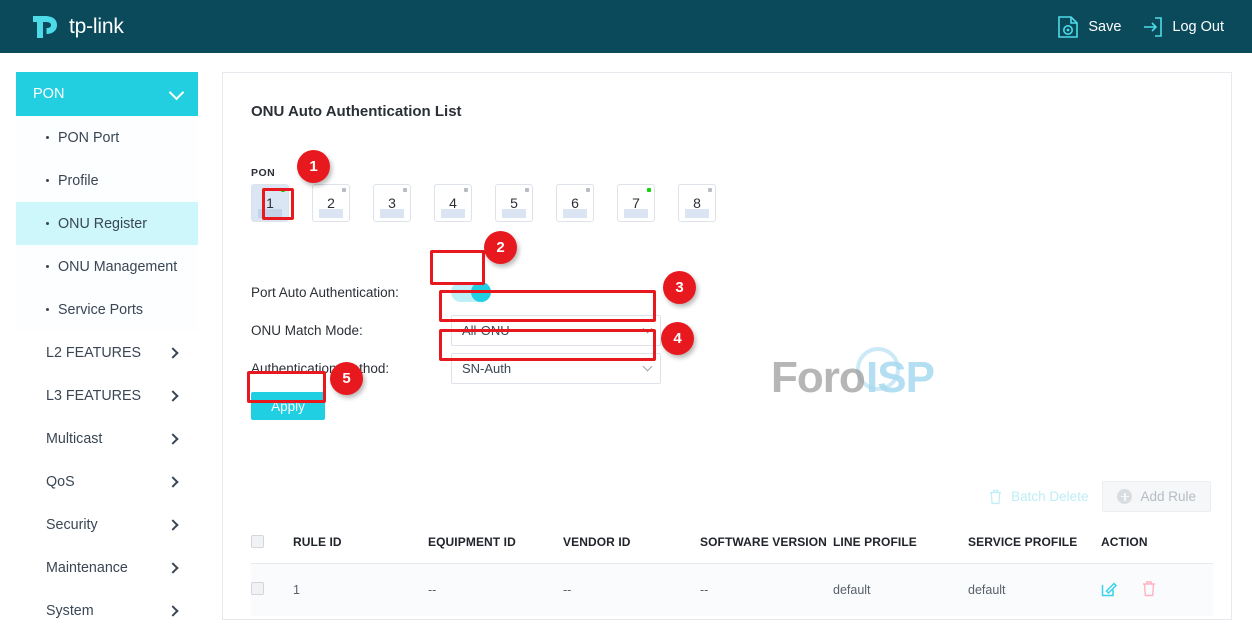 The width and height of the screenshot is (1252, 625). I want to click on logout-arrow-icon, so click(1153, 26).